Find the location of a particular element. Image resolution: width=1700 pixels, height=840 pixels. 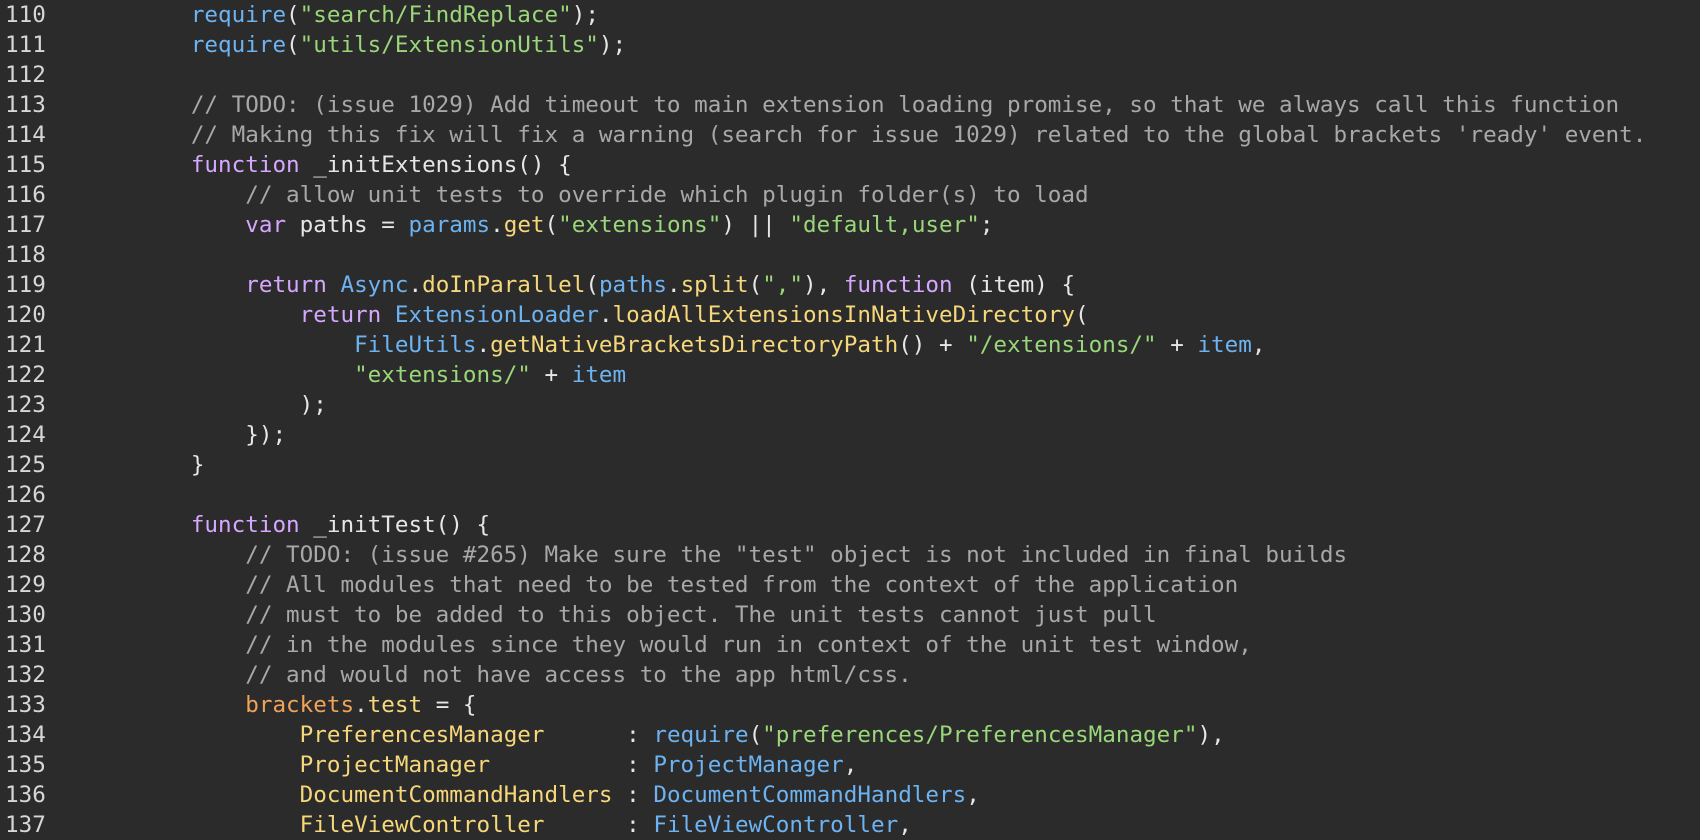

code-line: 126 is located at coordinates (850, 495).